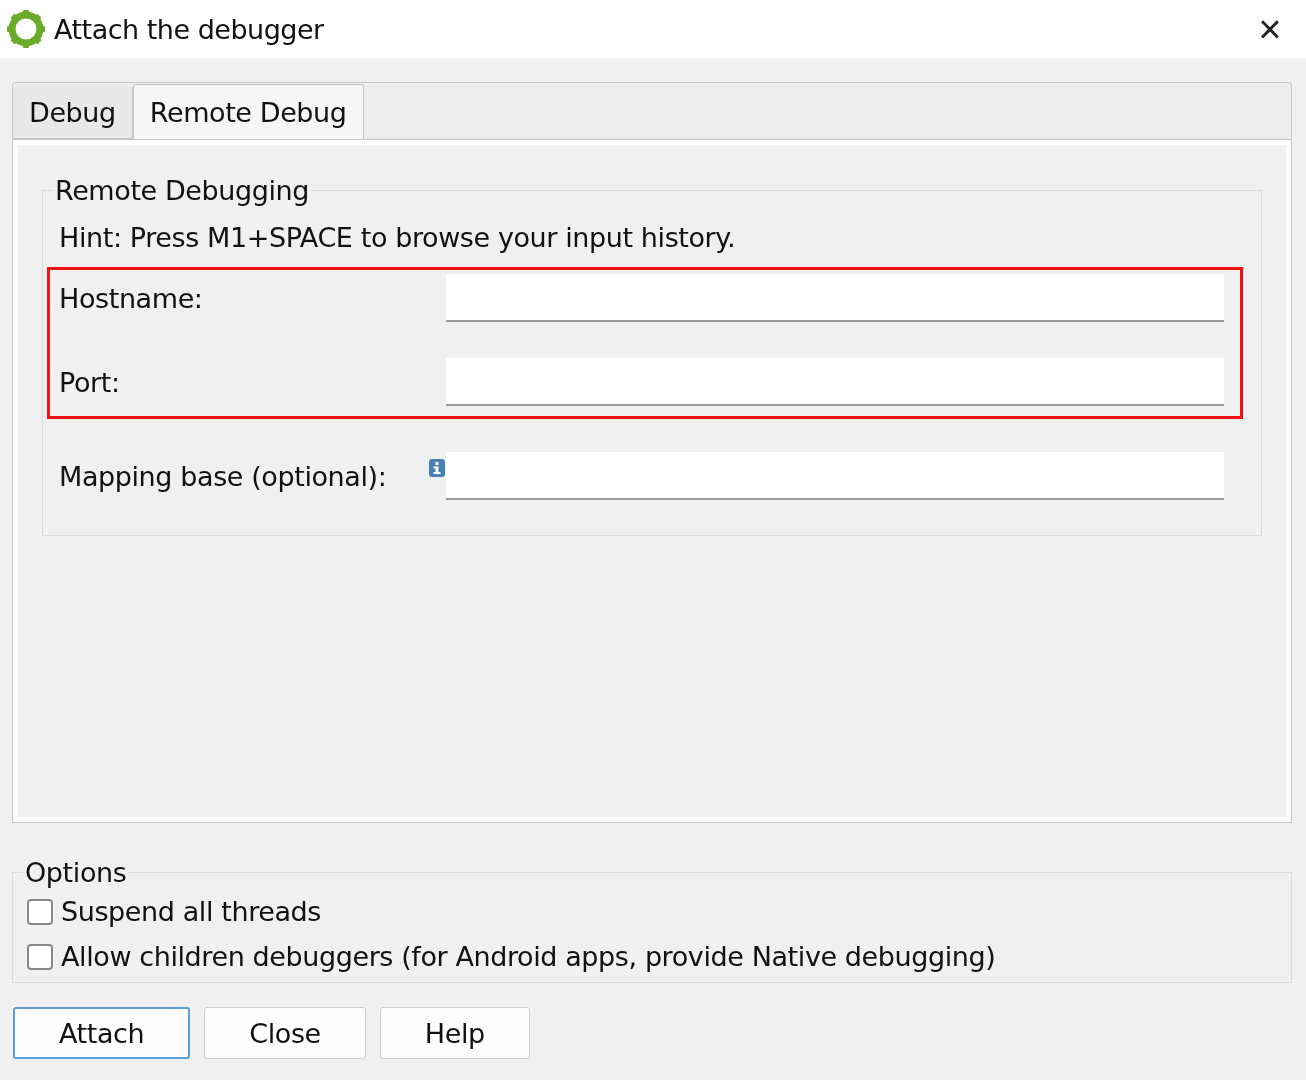 The height and width of the screenshot is (1080, 1306). I want to click on info-icon, so click(437, 468).